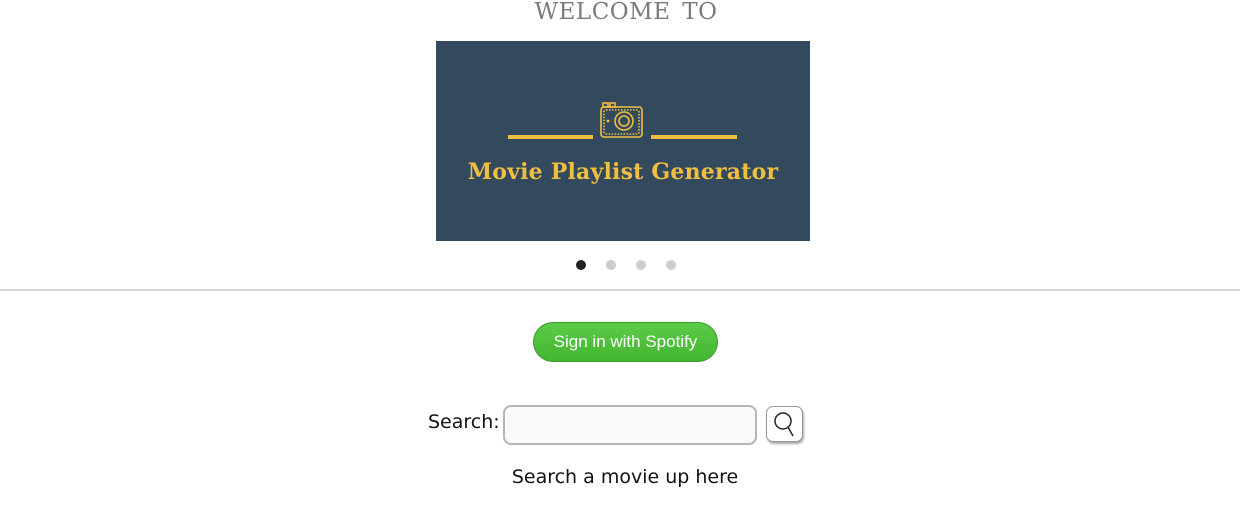 The height and width of the screenshot is (508, 1240). What do you see at coordinates (622, 120) in the screenshot?
I see `camera-icon` at bounding box center [622, 120].